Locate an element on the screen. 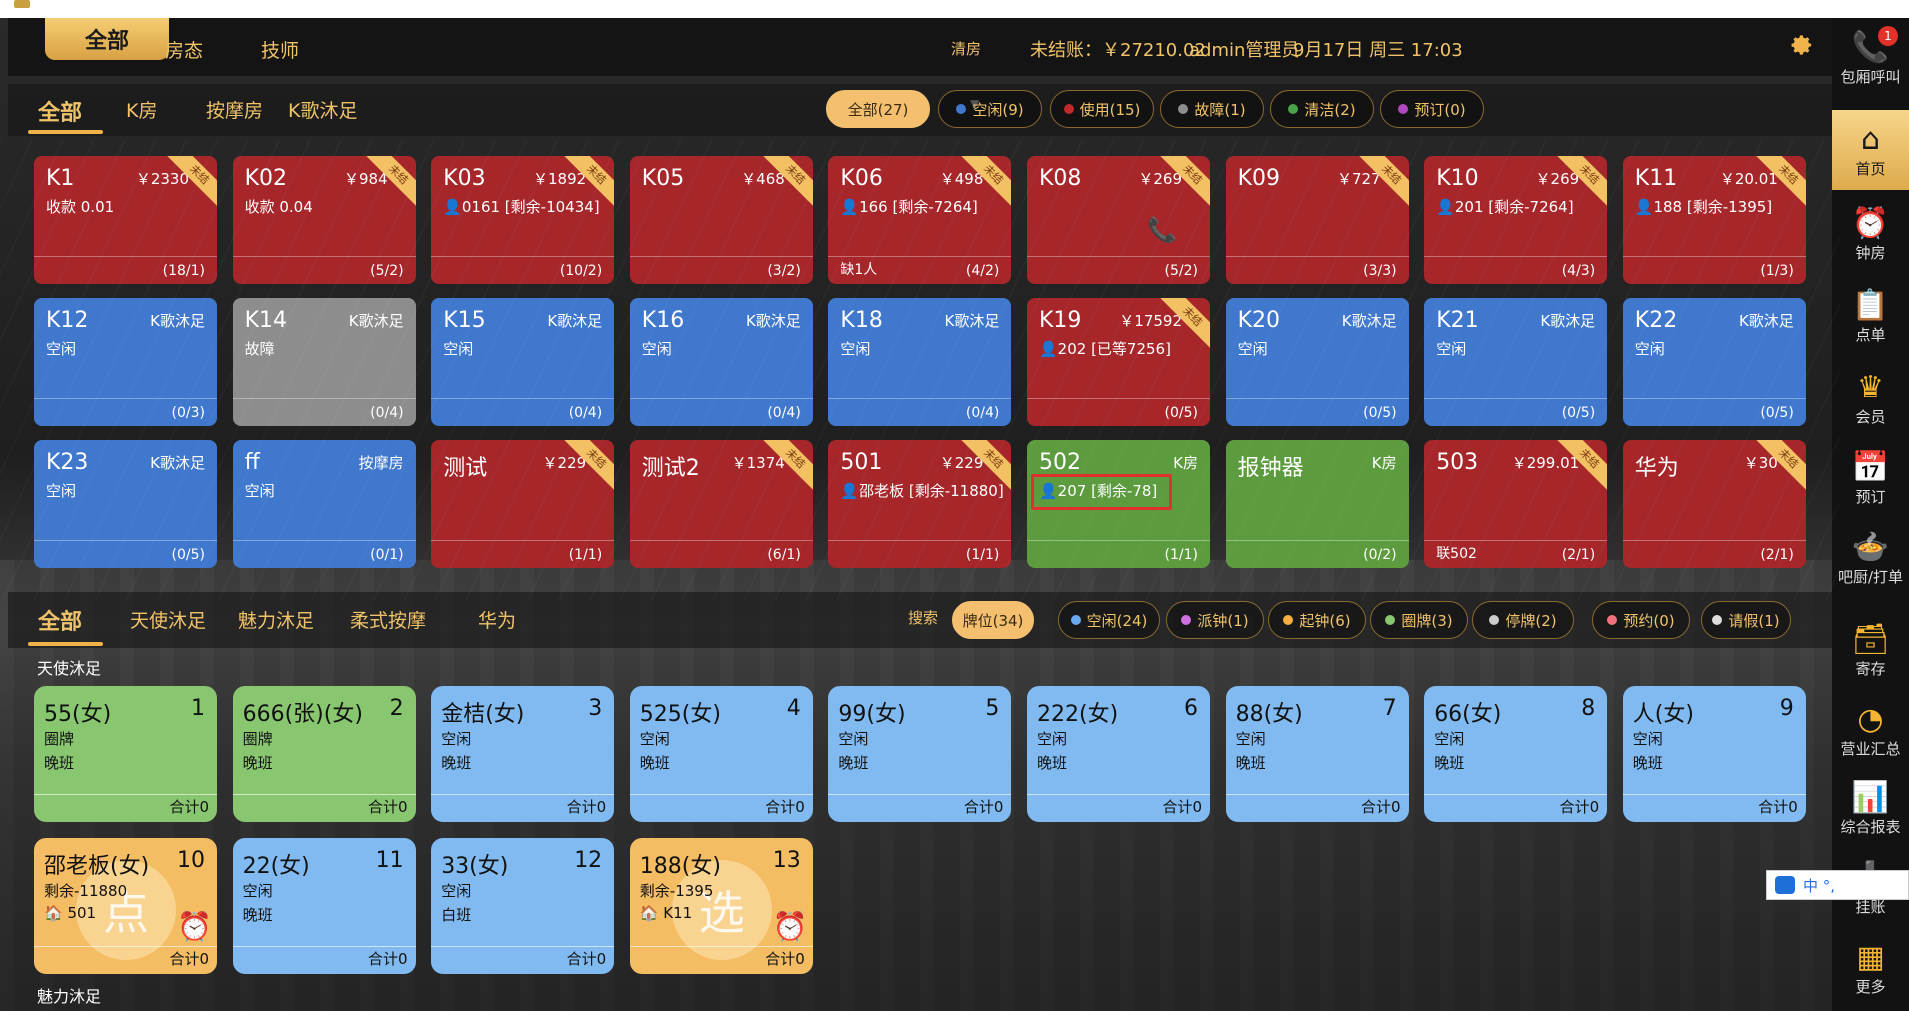 This screenshot has width=1909, height=1011. chip-room-status-2: 使用(15) is located at coordinates (1102, 109).